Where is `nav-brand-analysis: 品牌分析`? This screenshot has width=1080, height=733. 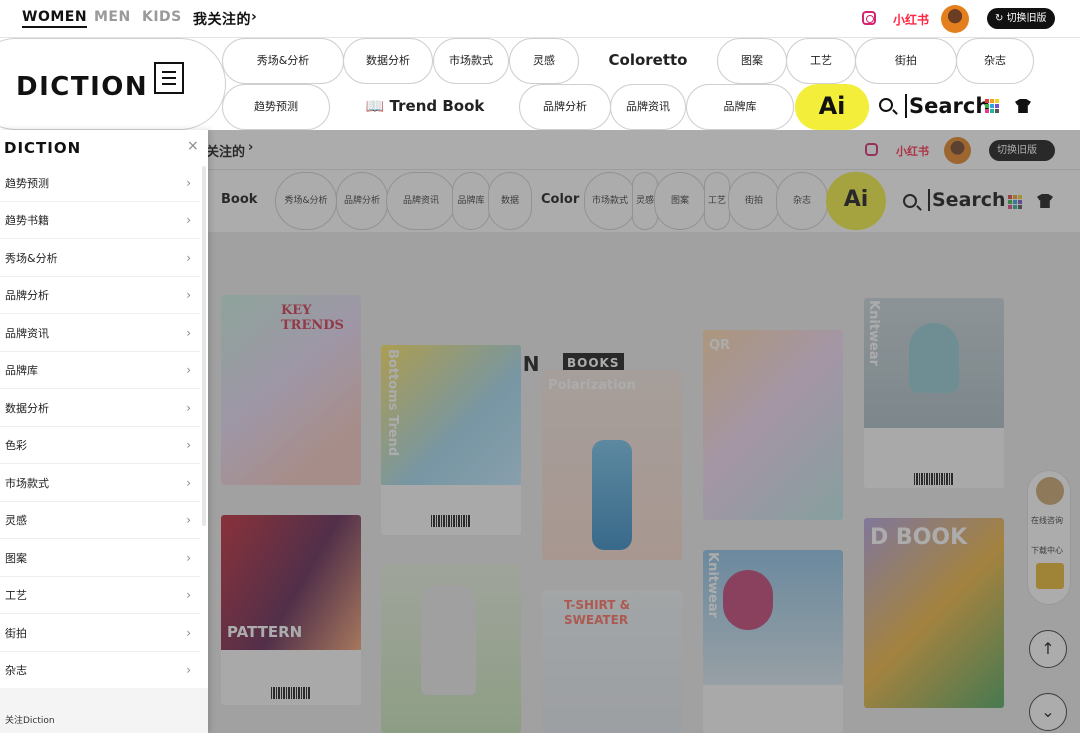
nav-brand-analysis: 品牌分析 is located at coordinates (565, 107).